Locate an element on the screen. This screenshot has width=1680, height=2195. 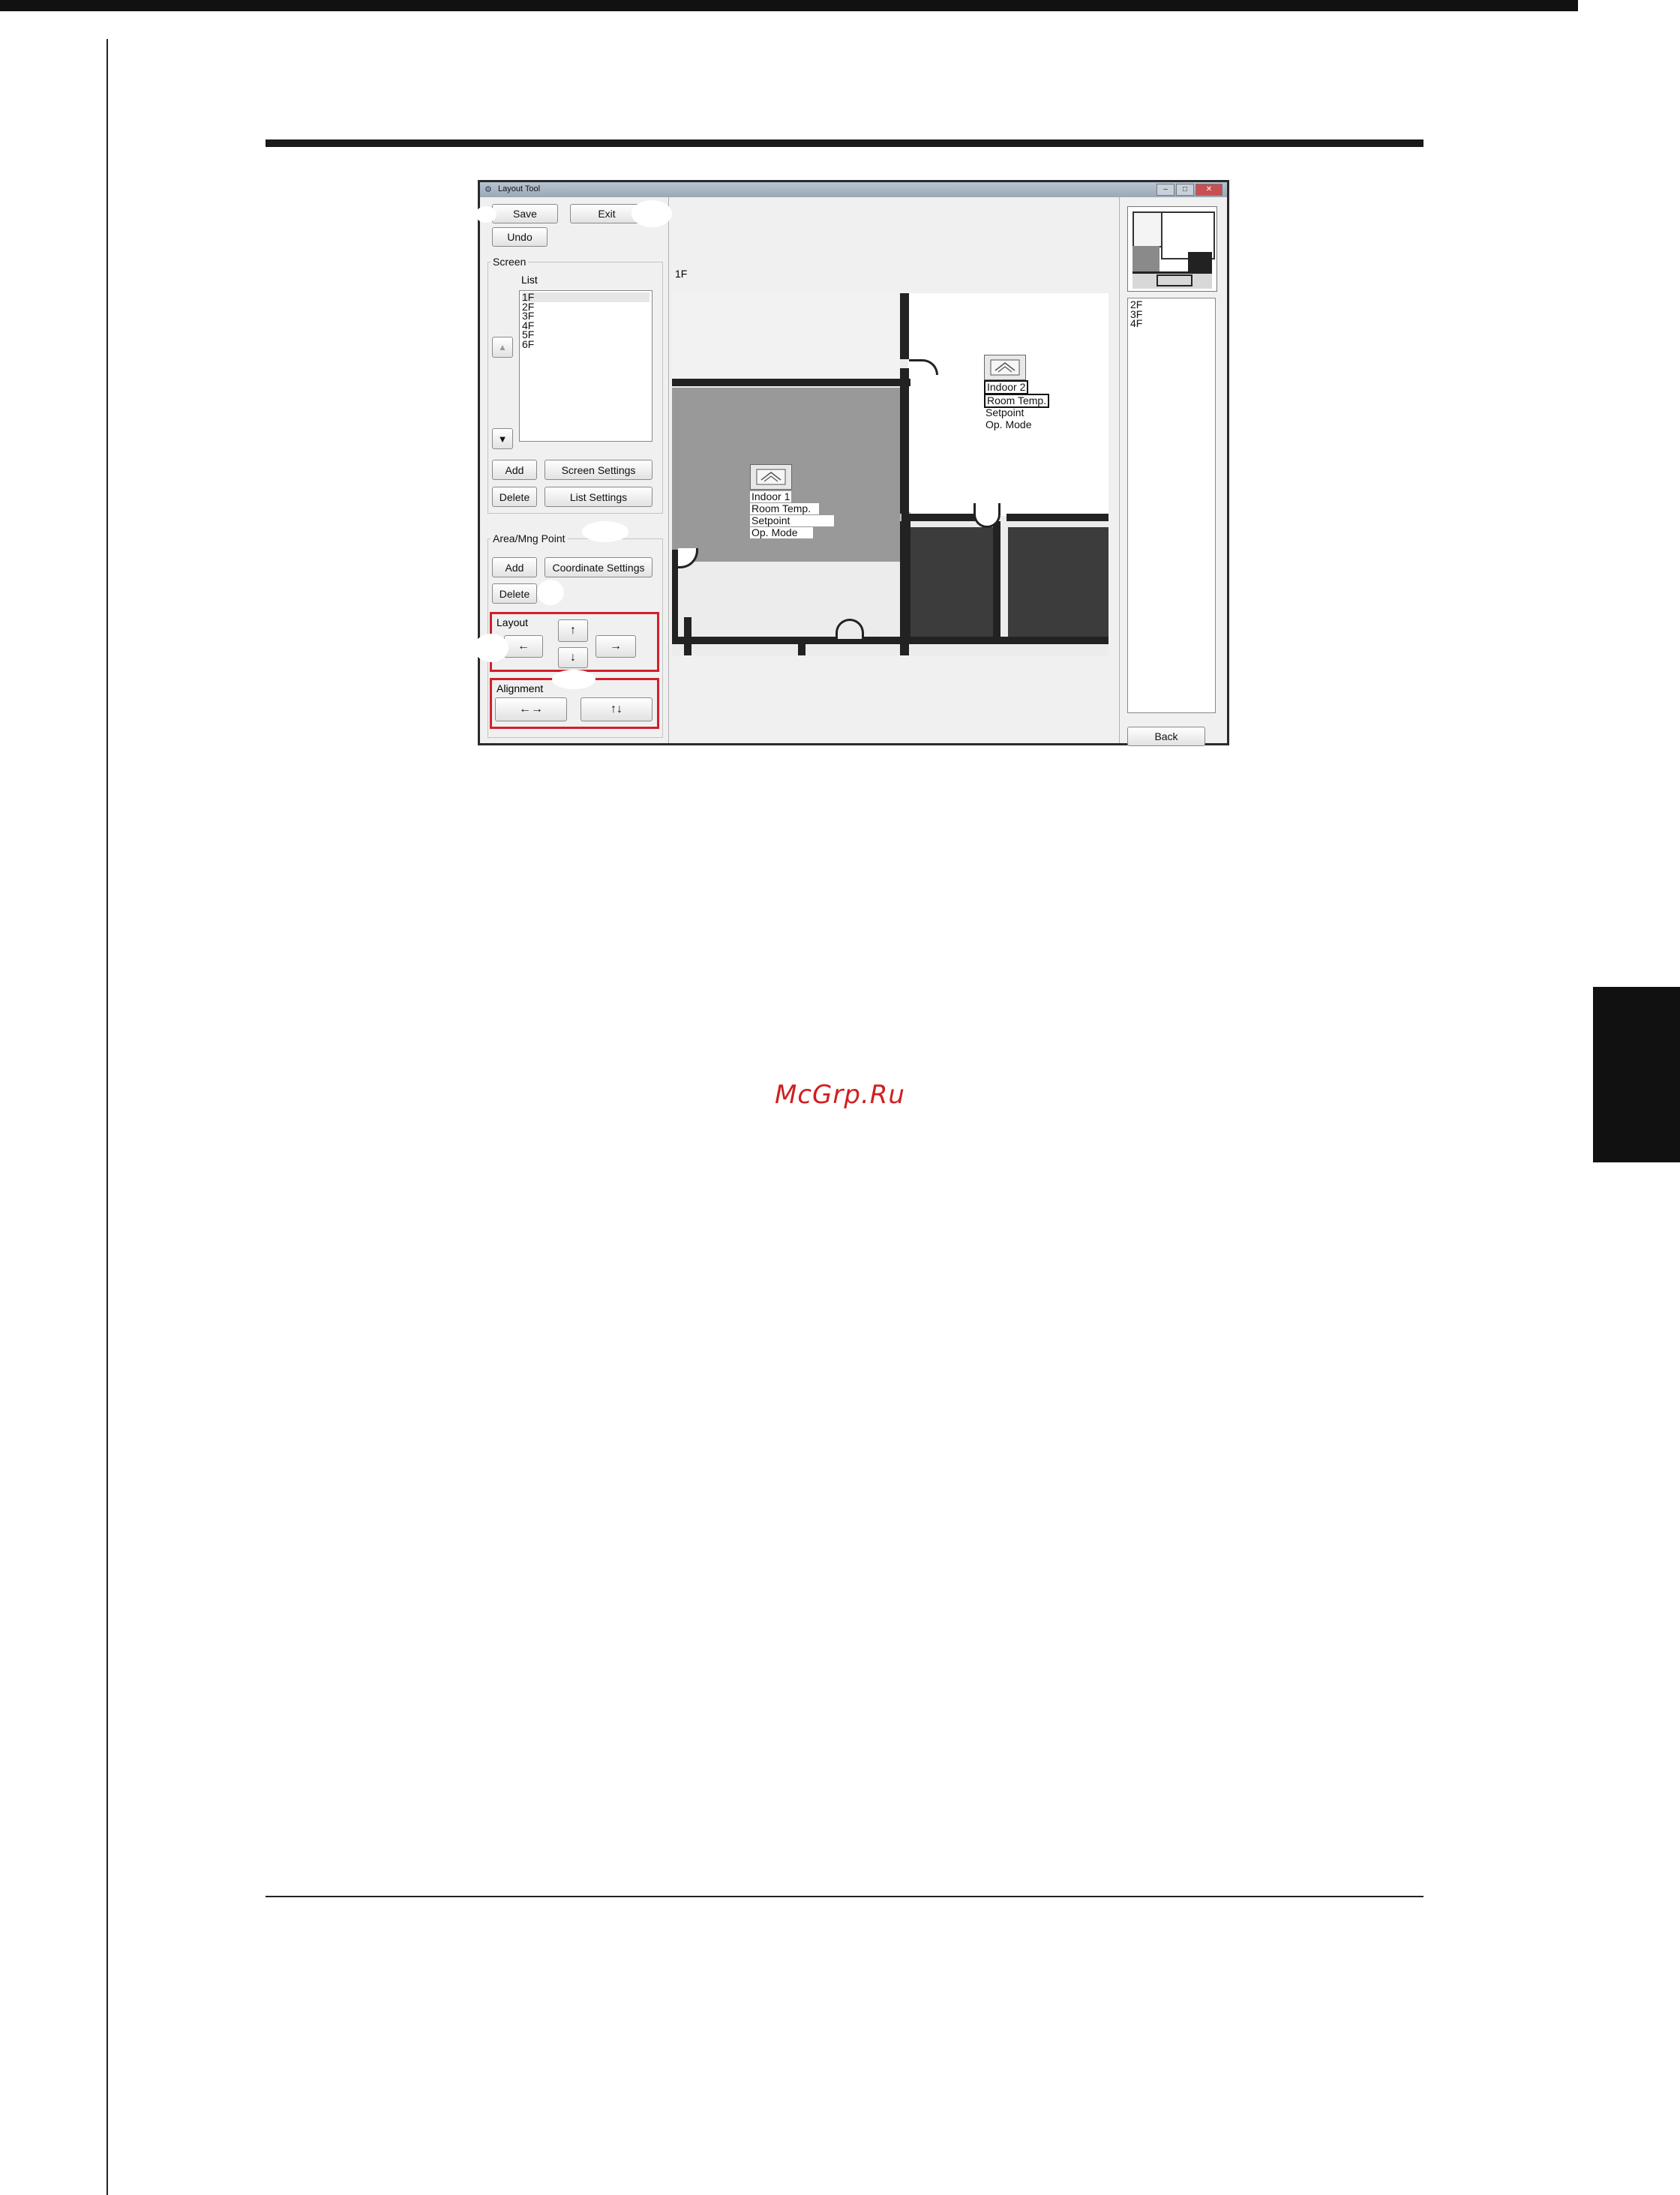
layout-right-button: → is located at coordinates (616, 646).